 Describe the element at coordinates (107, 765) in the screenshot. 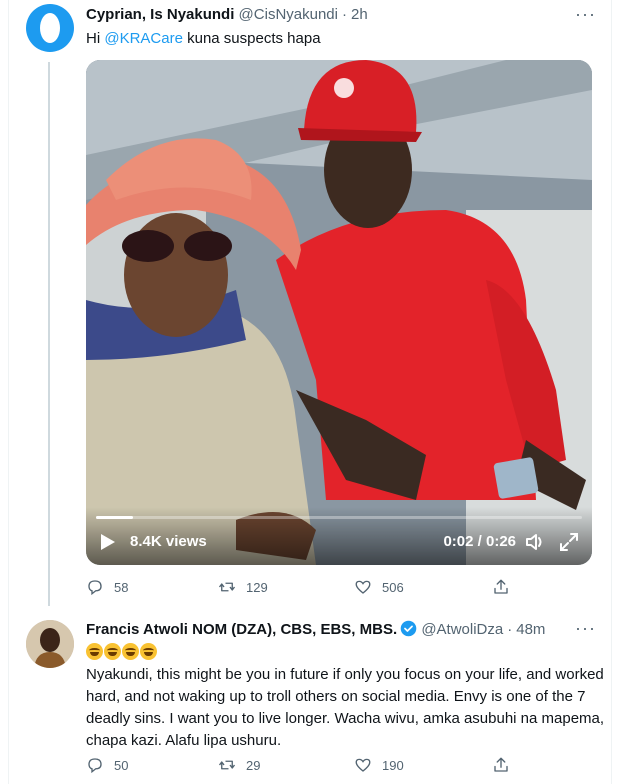

I see `reply-button: 50` at that location.